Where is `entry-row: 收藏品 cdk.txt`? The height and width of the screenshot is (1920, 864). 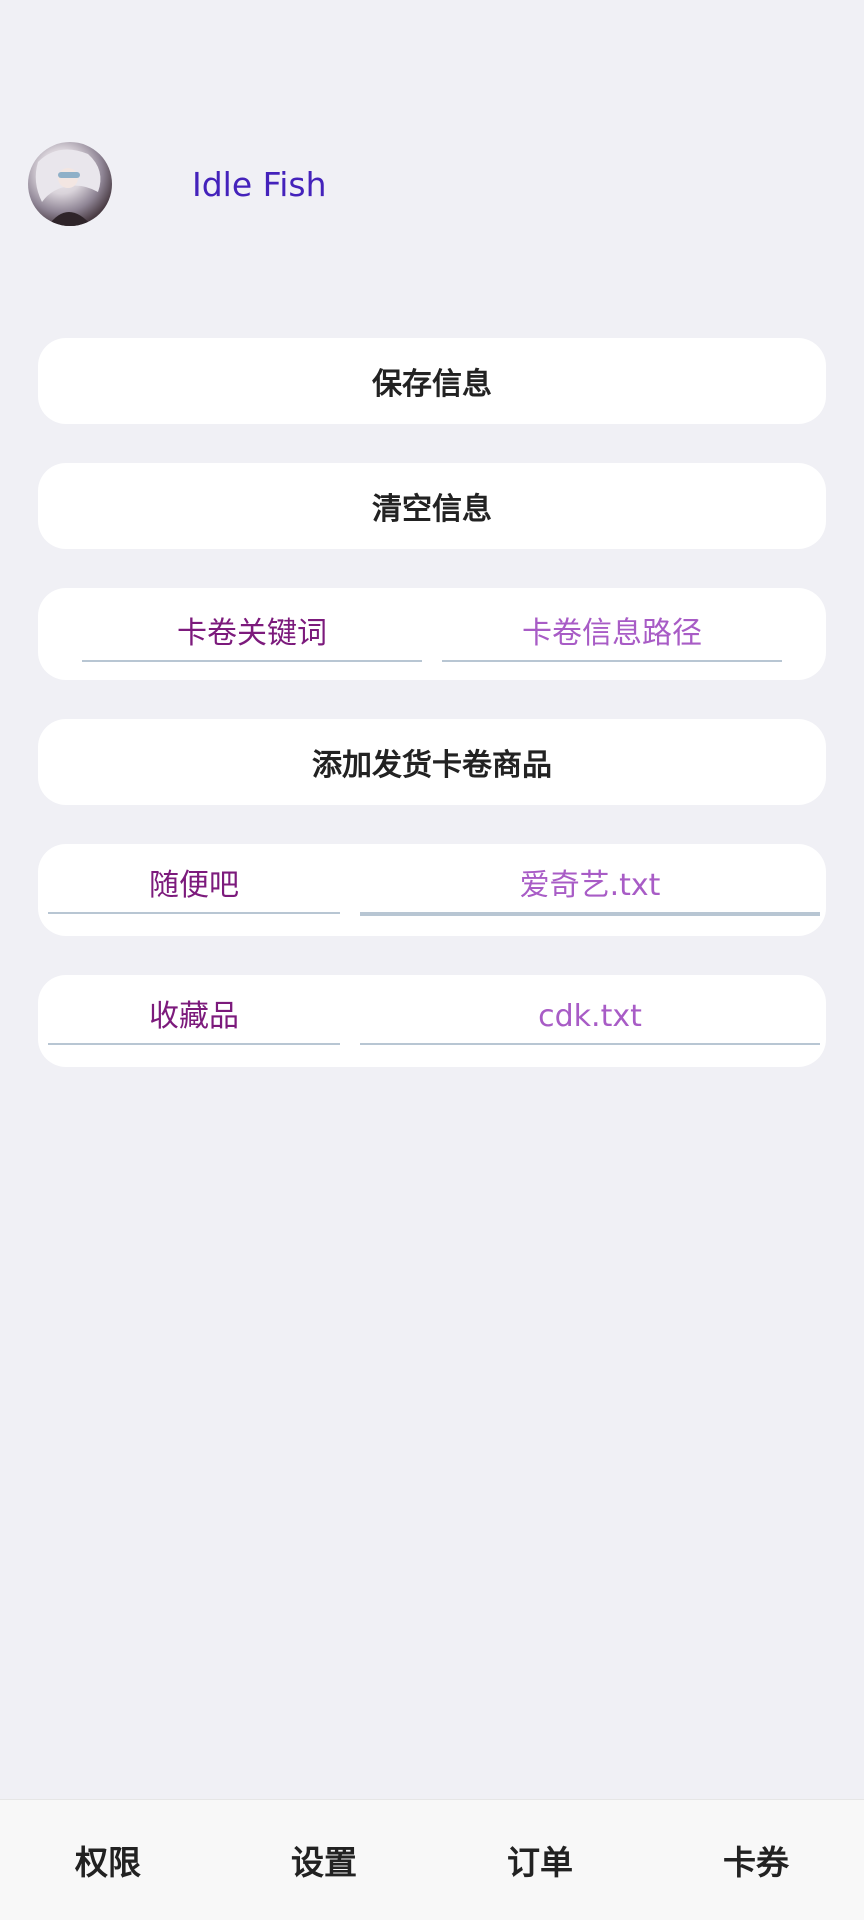
entry-row: 收藏品 cdk.txt is located at coordinates (432, 1021).